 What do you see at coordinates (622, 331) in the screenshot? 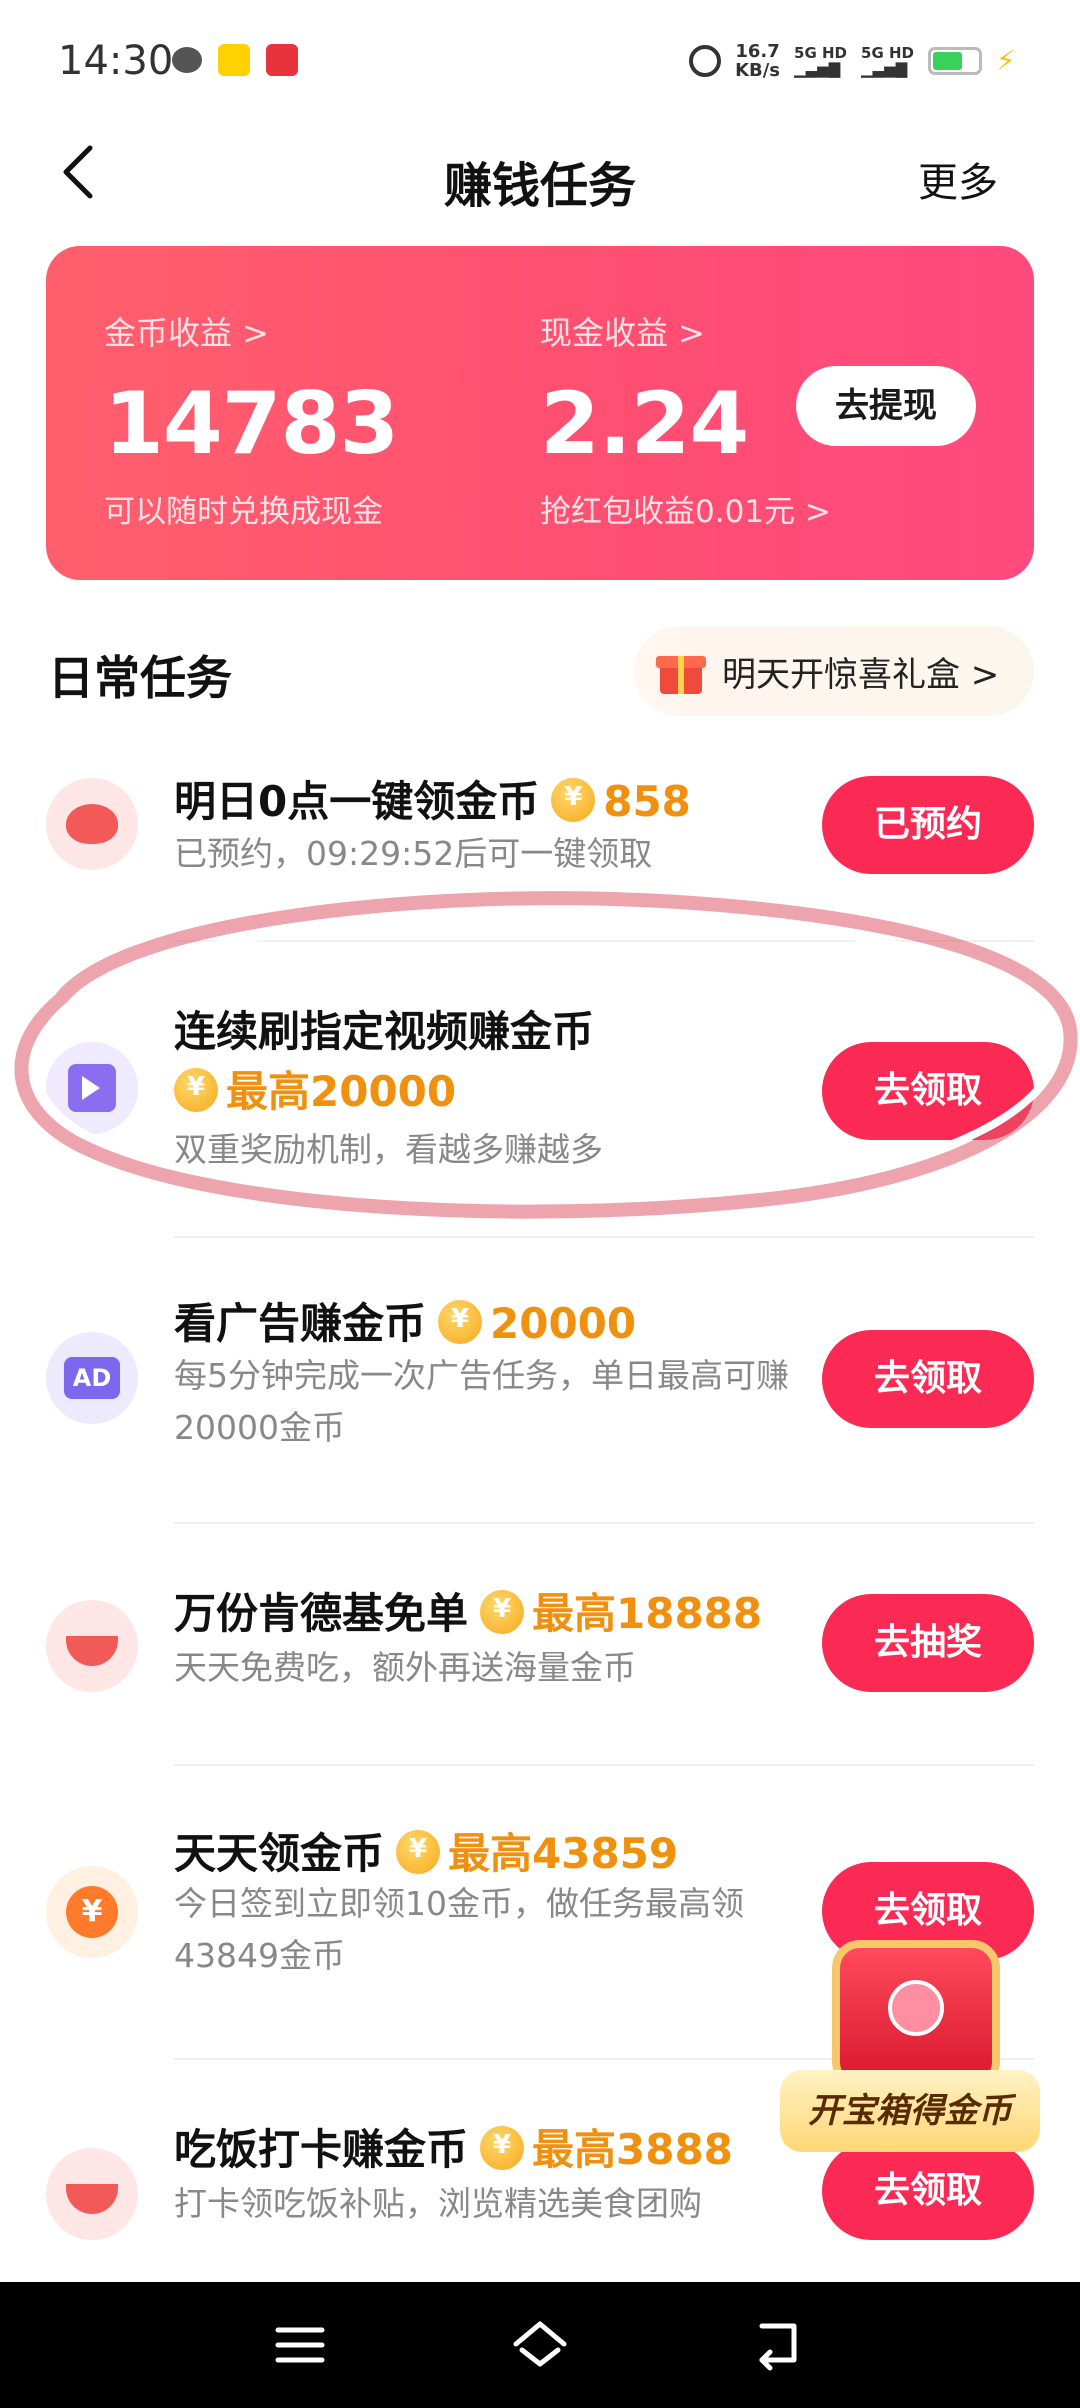
I see `cash-earnings-link: 现金收益 >` at bounding box center [622, 331].